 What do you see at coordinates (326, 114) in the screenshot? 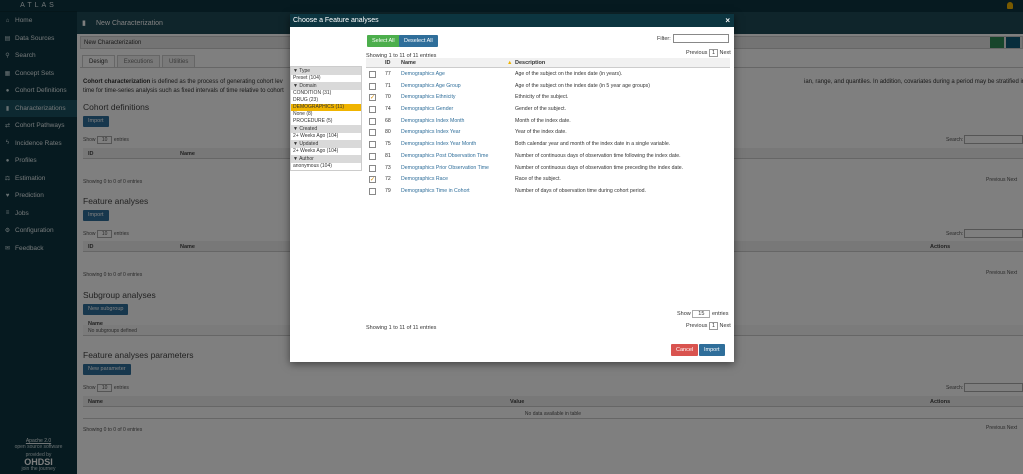
I see `facet-item: None (8)` at bounding box center [326, 114].